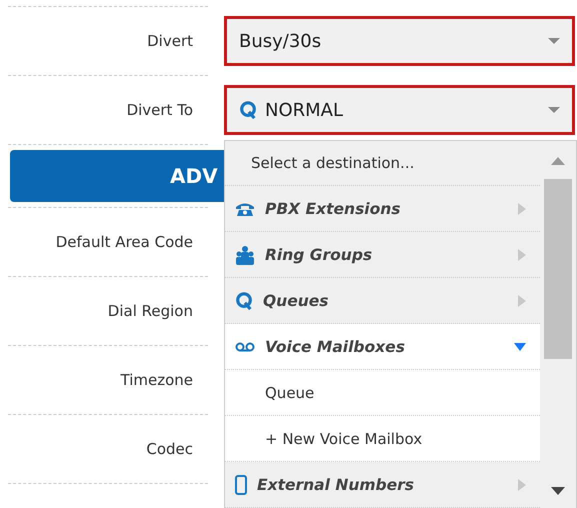 The height and width of the screenshot is (508, 577). What do you see at coordinates (382, 255) in the screenshot?
I see `destination-group: Ring Groups` at bounding box center [382, 255].